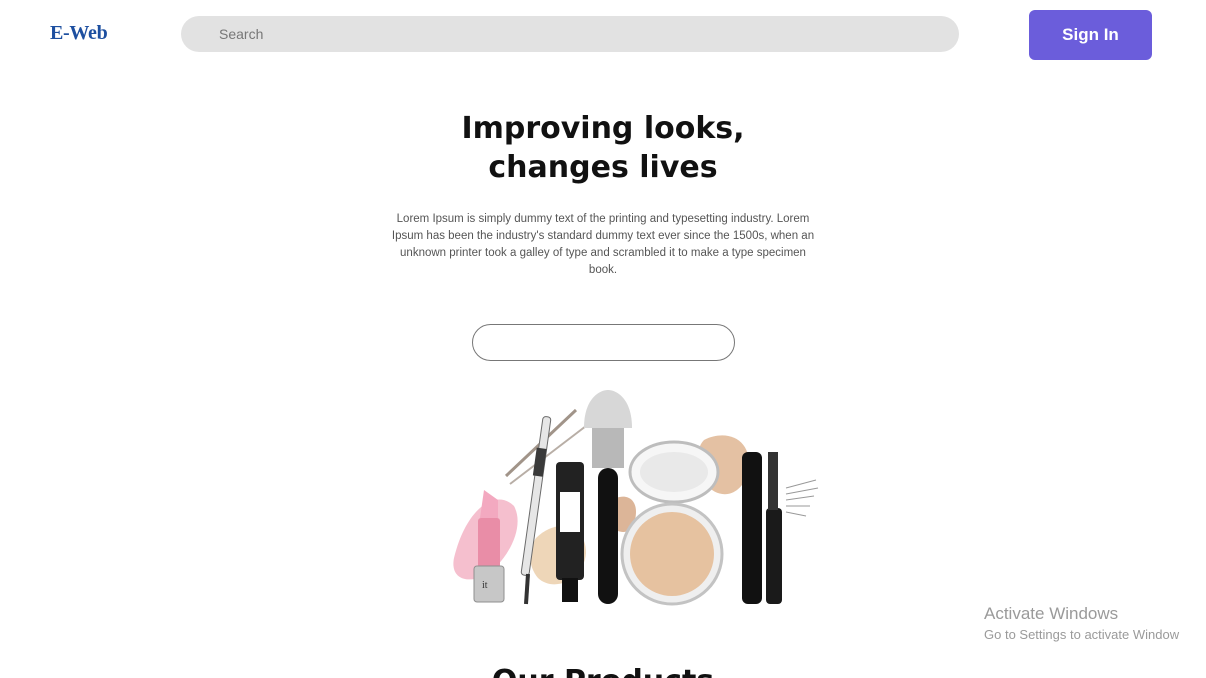  I want to click on svg-text: it, so click(485, 585).